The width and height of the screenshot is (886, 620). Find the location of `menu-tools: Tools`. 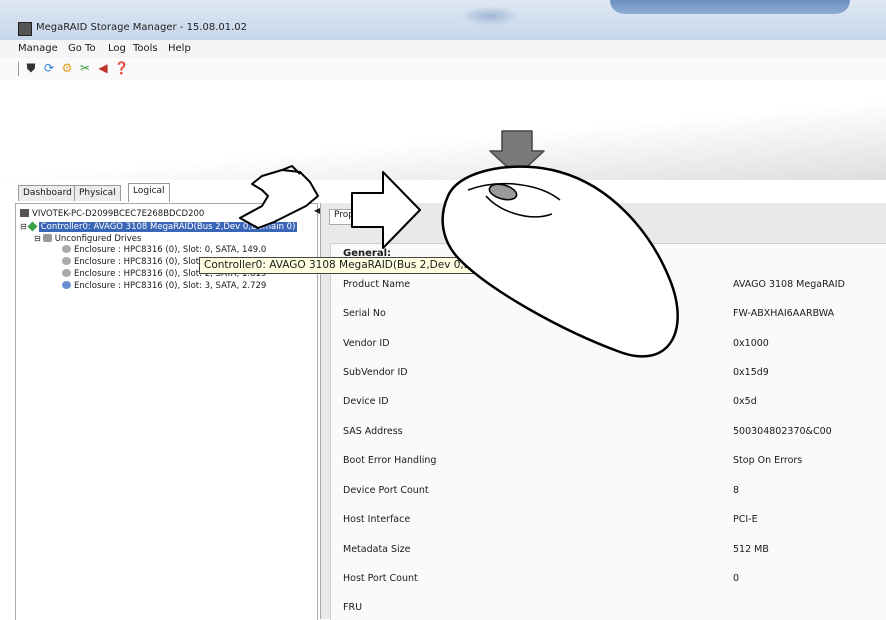

menu-tools: Tools is located at coordinates (145, 48).